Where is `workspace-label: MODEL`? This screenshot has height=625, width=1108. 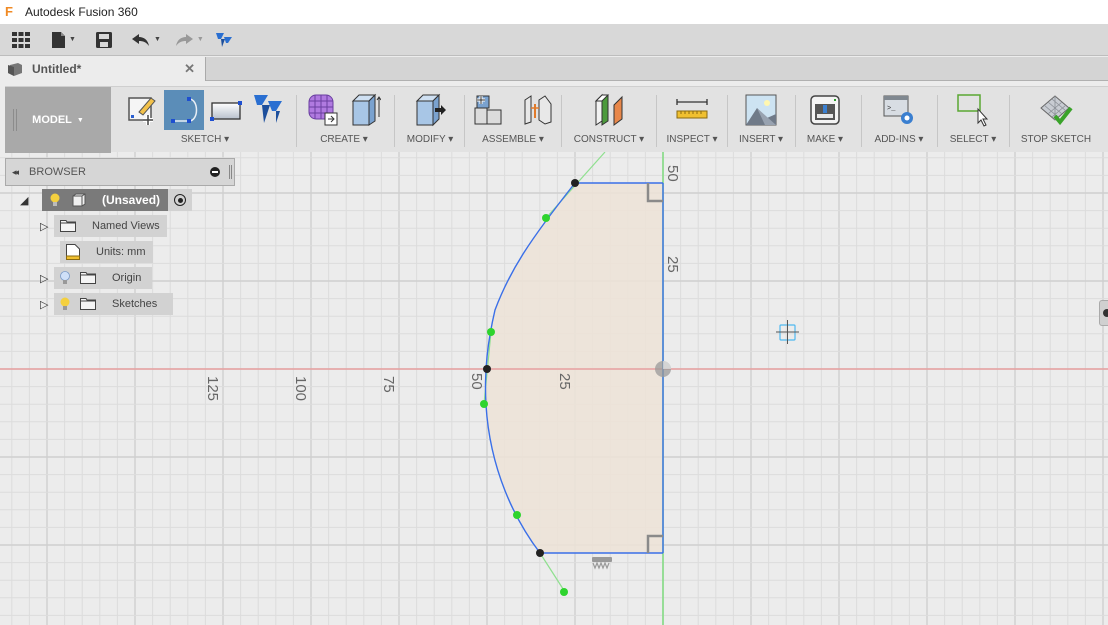
workspace-label: MODEL is located at coordinates (52, 120).